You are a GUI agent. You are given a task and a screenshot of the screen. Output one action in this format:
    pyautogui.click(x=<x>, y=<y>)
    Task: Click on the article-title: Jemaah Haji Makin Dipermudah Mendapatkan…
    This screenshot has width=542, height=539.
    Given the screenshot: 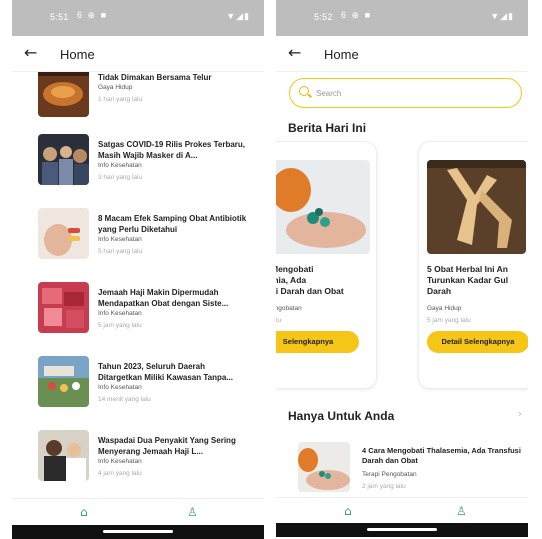 What is the action you would take?
    pyautogui.click(x=163, y=298)
    